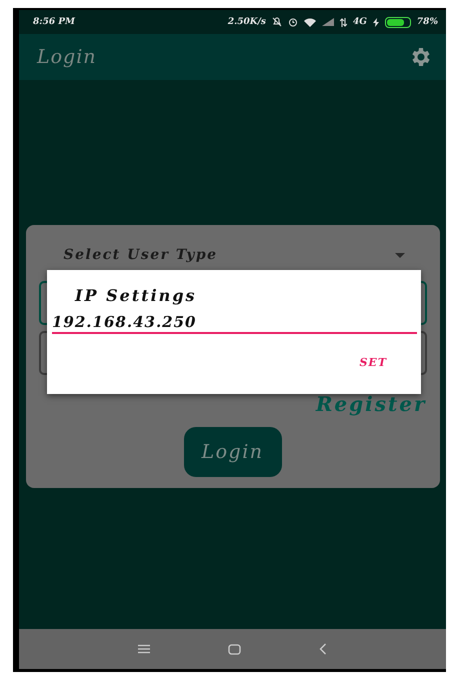 Image resolution: width=451 pixels, height=675 pixels. What do you see at coordinates (399, 255) in the screenshot?
I see `dropdown-caret-icon` at bounding box center [399, 255].